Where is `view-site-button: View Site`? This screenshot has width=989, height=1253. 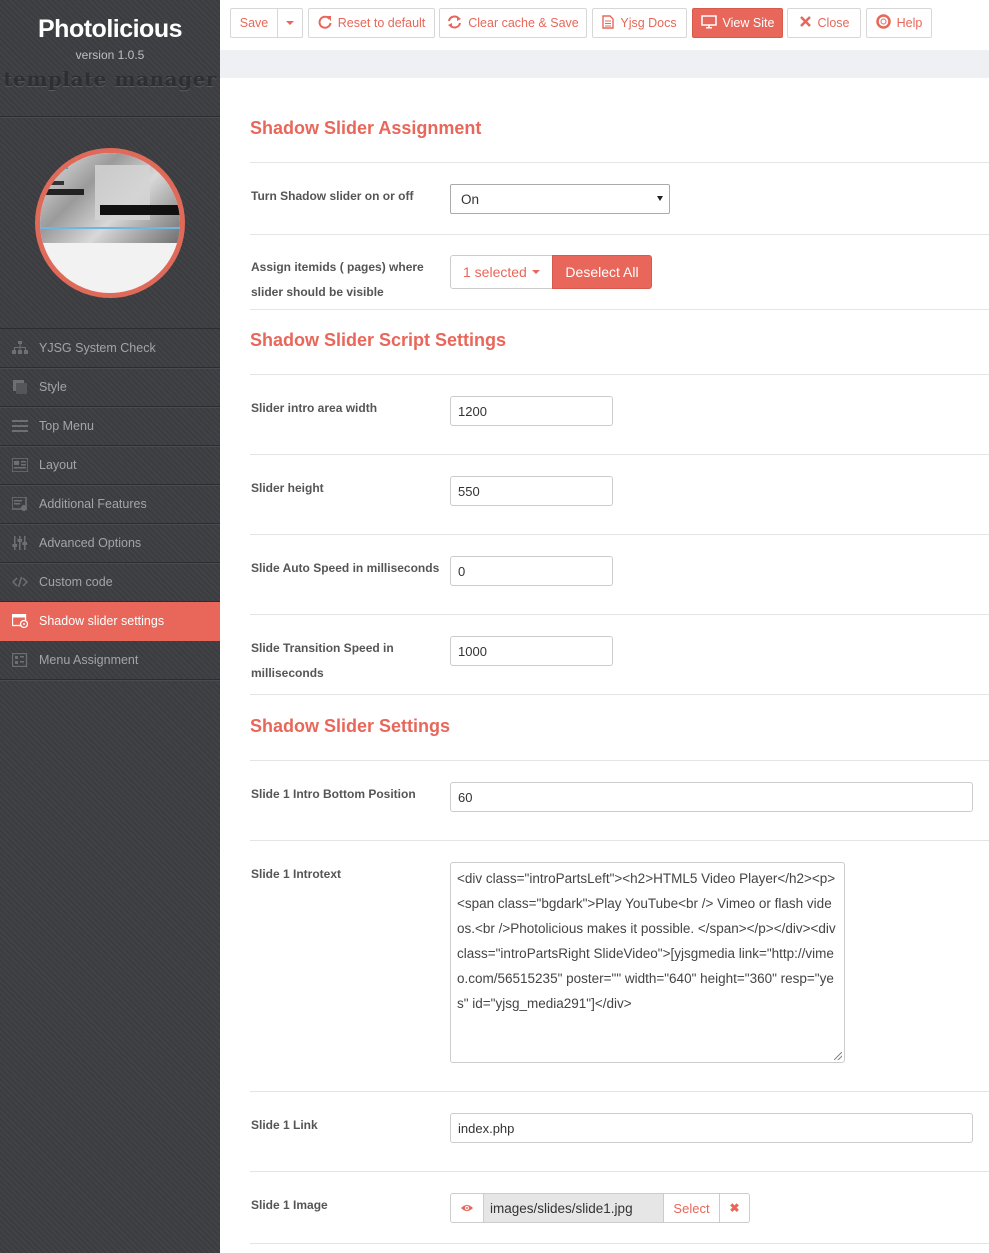 view-site-button: View Site is located at coordinates (737, 23).